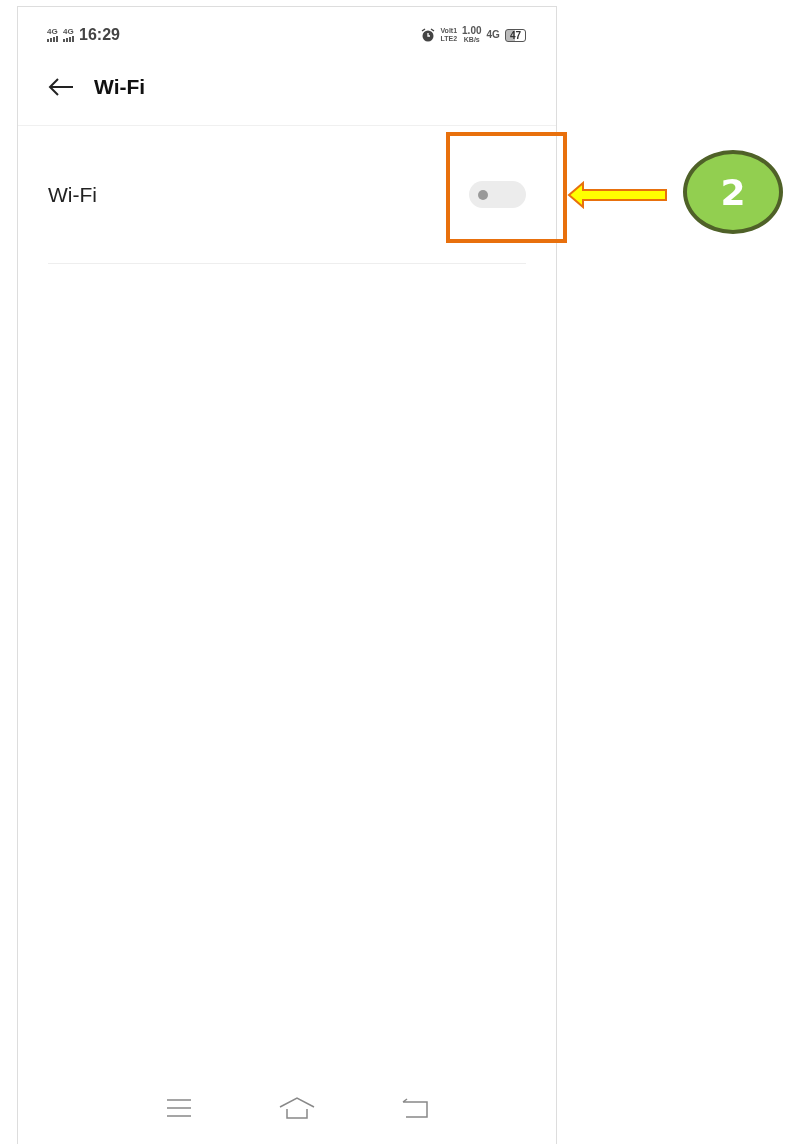 This screenshot has width=789, height=1144. What do you see at coordinates (61, 87) in the screenshot?
I see `back-arrow-icon` at bounding box center [61, 87].